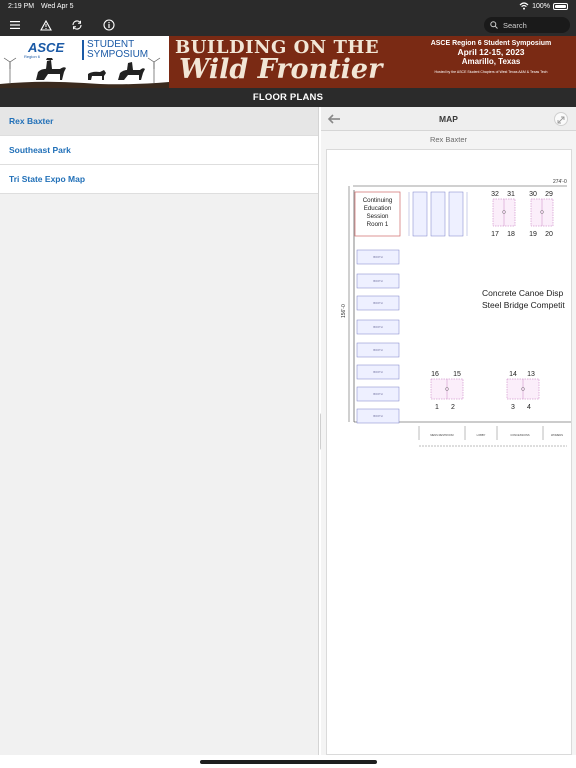 Image resolution: width=576 pixels, height=768 pixels. What do you see at coordinates (524, 6) in the screenshot?
I see `wifi-icon` at bounding box center [524, 6].